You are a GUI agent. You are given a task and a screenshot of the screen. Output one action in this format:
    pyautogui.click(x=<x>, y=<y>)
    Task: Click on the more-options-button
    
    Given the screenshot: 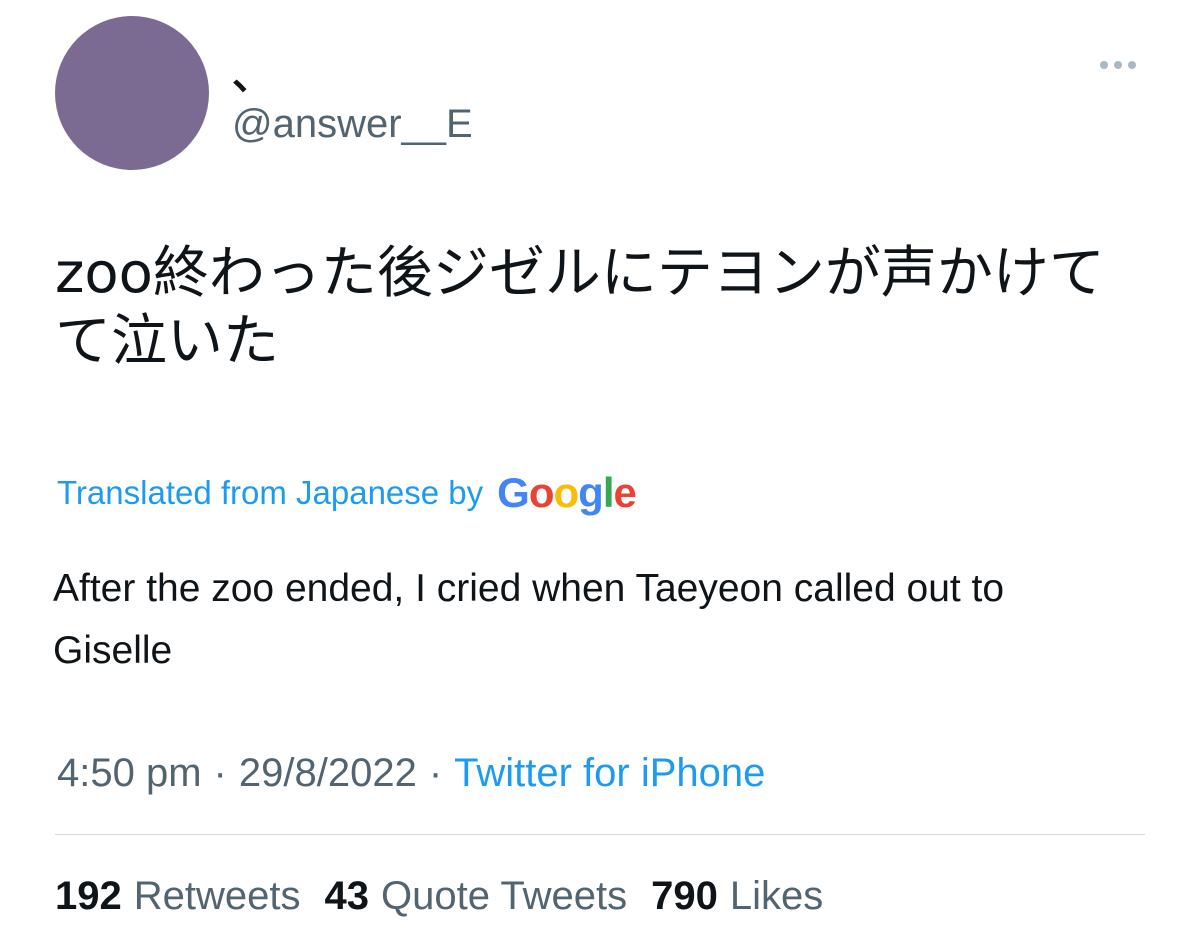 What is the action you would take?
    pyautogui.click(x=1118, y=65)
    